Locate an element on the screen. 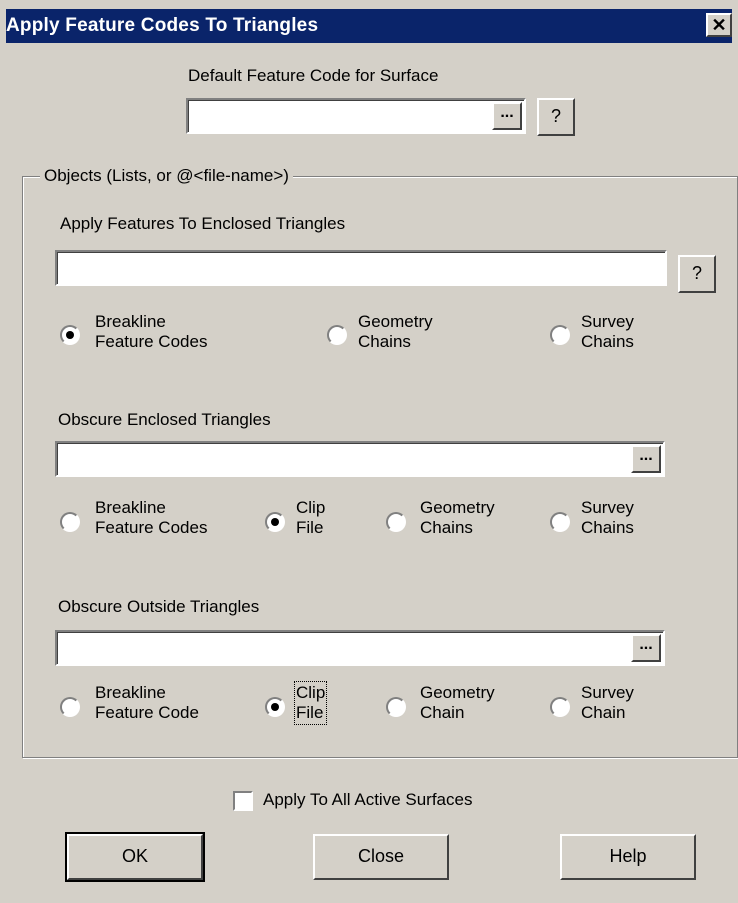 This screenshot has width=738, height=903. title-bar: Apply Feature Codes To Triangles ✕ is located at coordinates (369, 26).